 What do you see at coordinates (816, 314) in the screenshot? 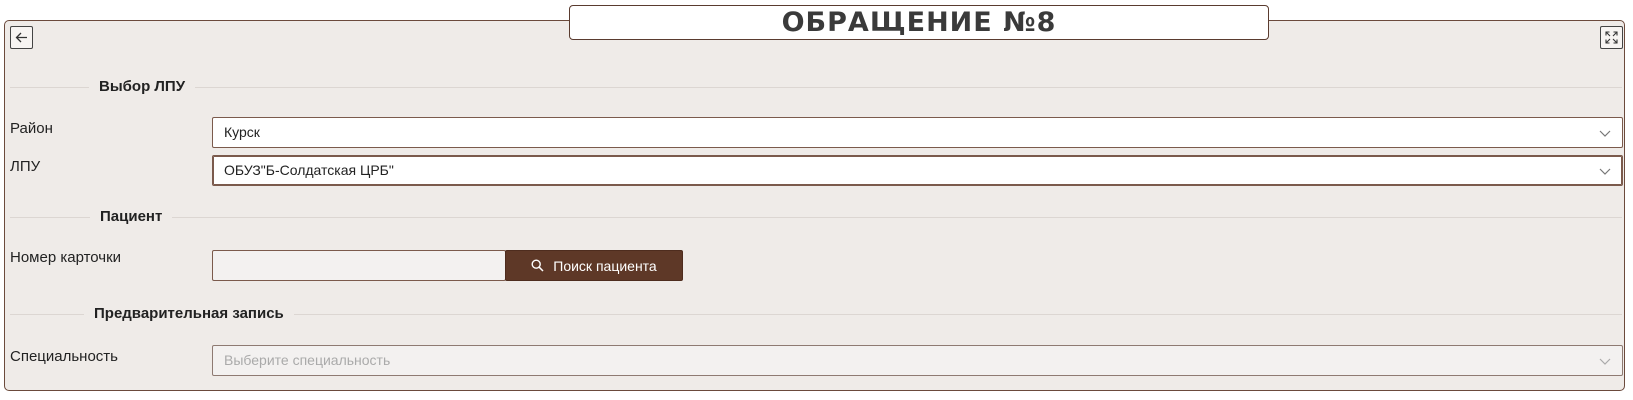
I see `section-appointment: Предварительная запись` at bounding box center [816, 314].